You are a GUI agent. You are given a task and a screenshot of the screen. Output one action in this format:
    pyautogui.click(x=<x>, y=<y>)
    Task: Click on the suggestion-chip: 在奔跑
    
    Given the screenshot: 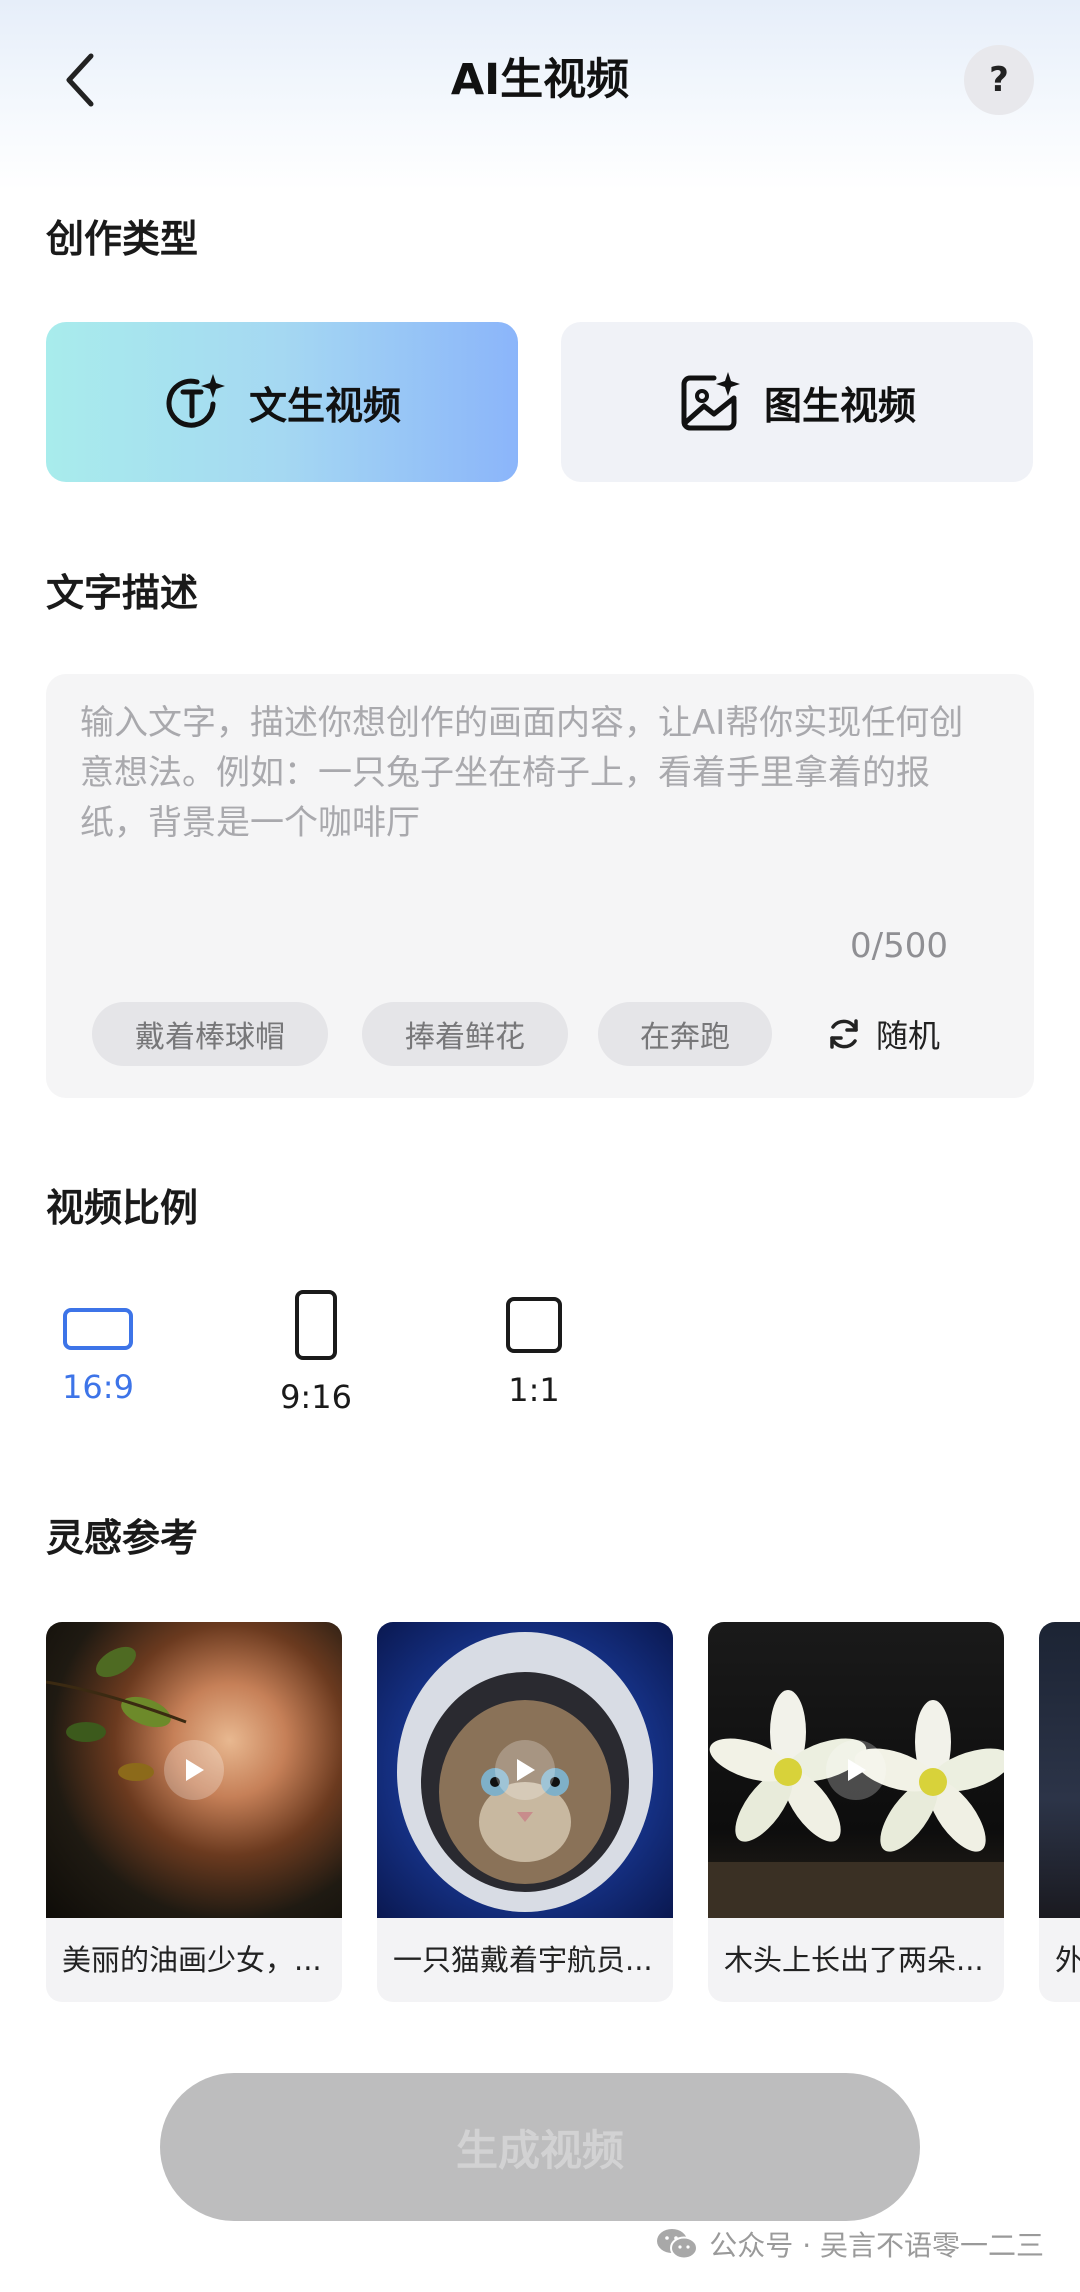 What is the action you would take?
    pyautogui.click(x=685, y=1034)
    